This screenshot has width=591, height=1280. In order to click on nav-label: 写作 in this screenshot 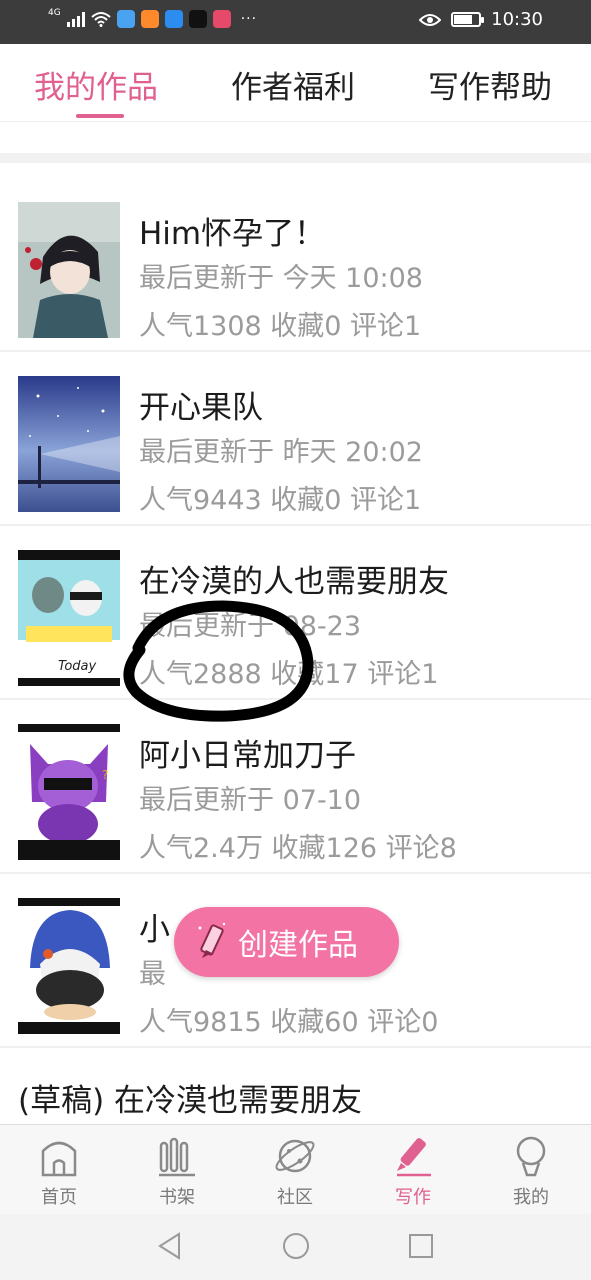, I will do `click(413, 1197)`.